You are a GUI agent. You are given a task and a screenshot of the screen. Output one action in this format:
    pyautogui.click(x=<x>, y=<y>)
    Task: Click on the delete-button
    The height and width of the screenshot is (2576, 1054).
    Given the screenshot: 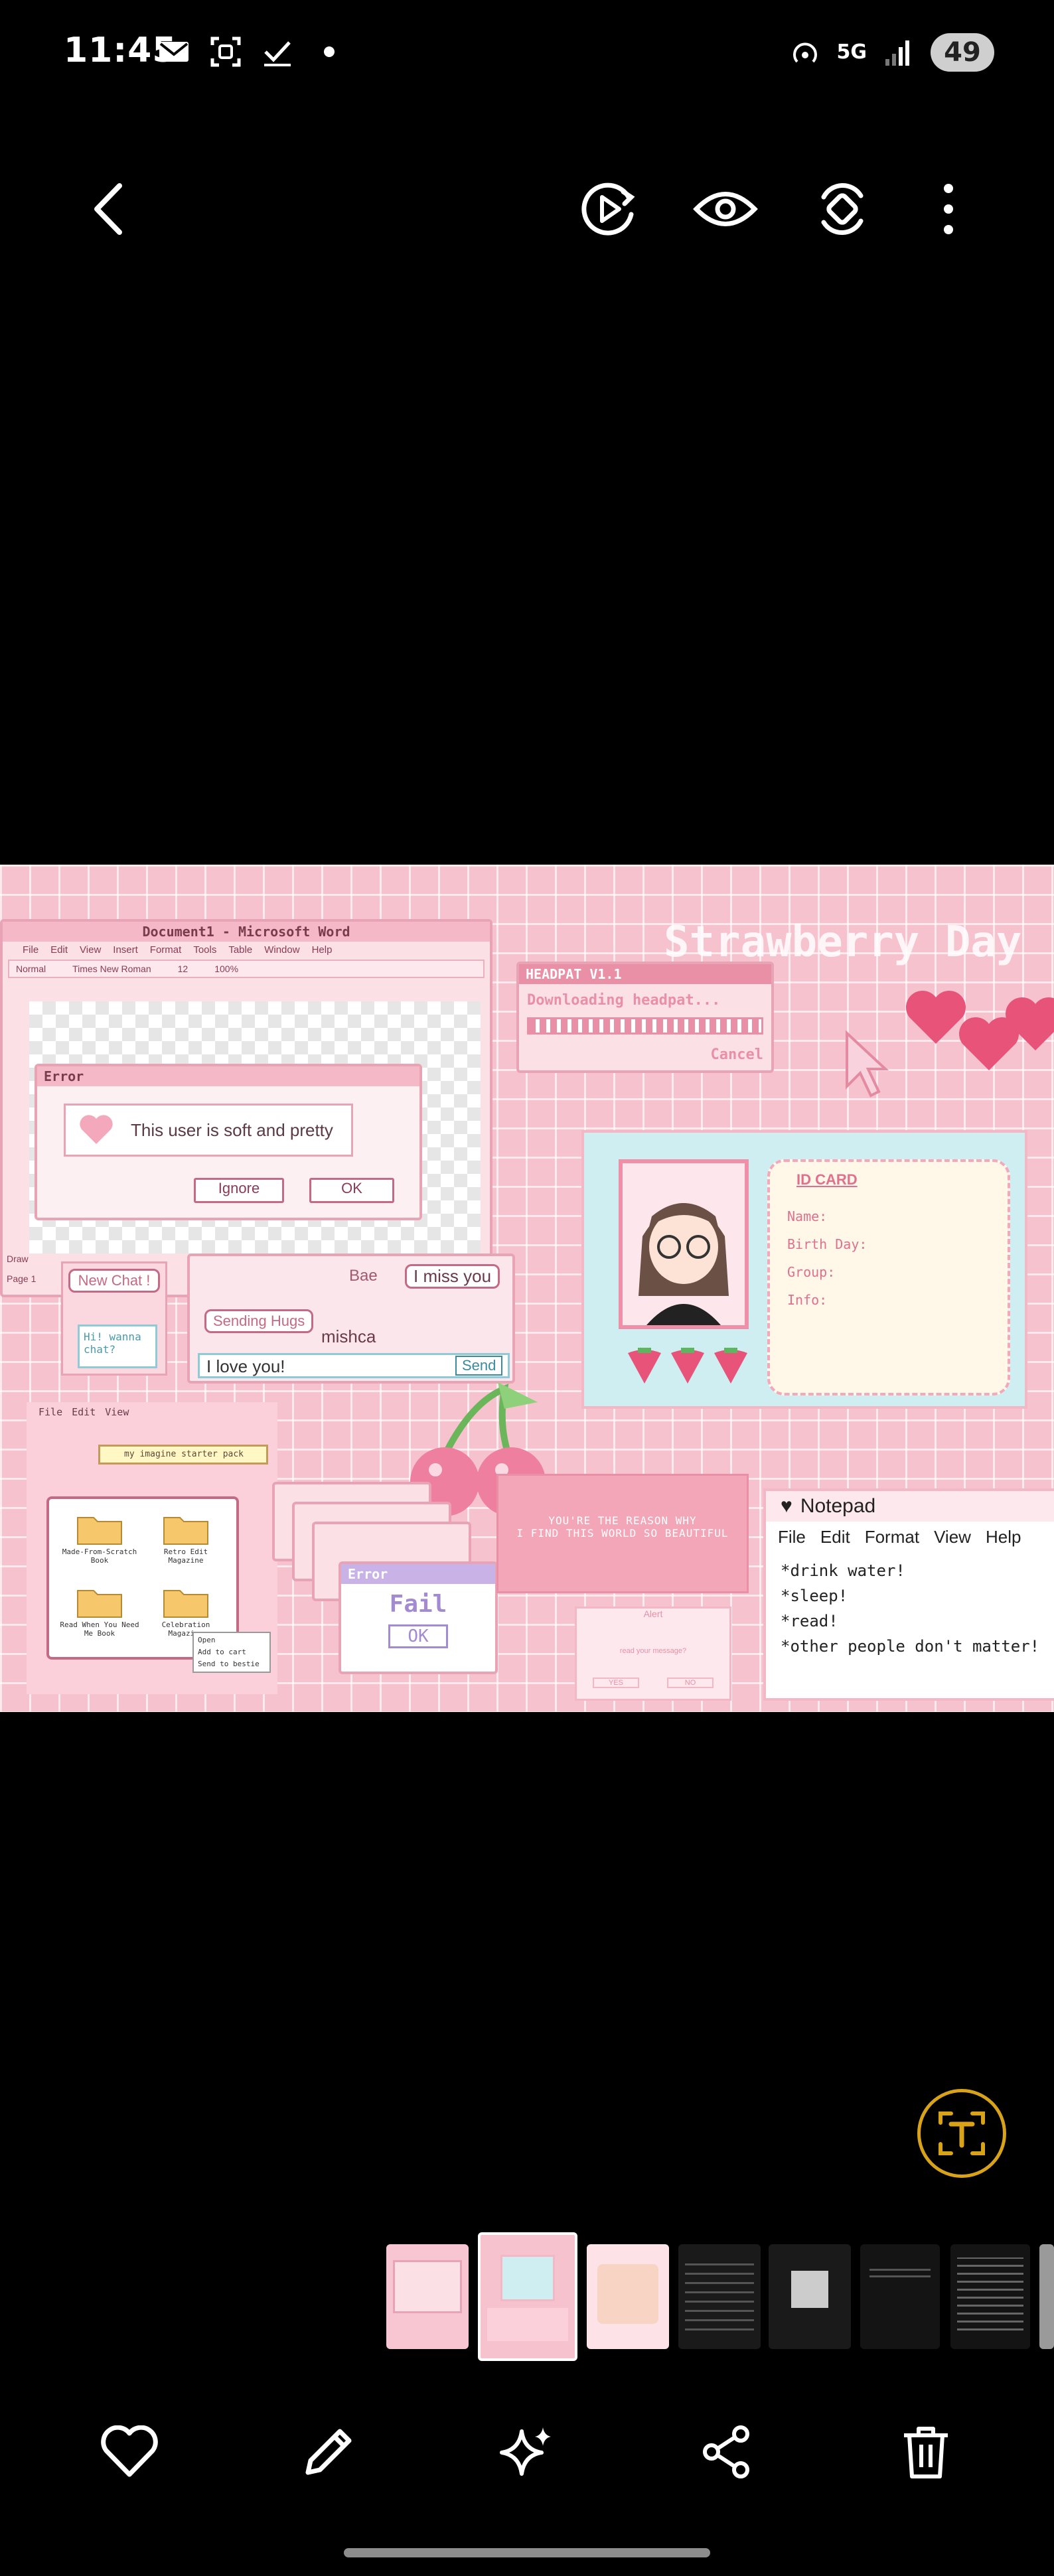 What is the action you would take?
    pyautogui.click(x=926, y=2452)
    